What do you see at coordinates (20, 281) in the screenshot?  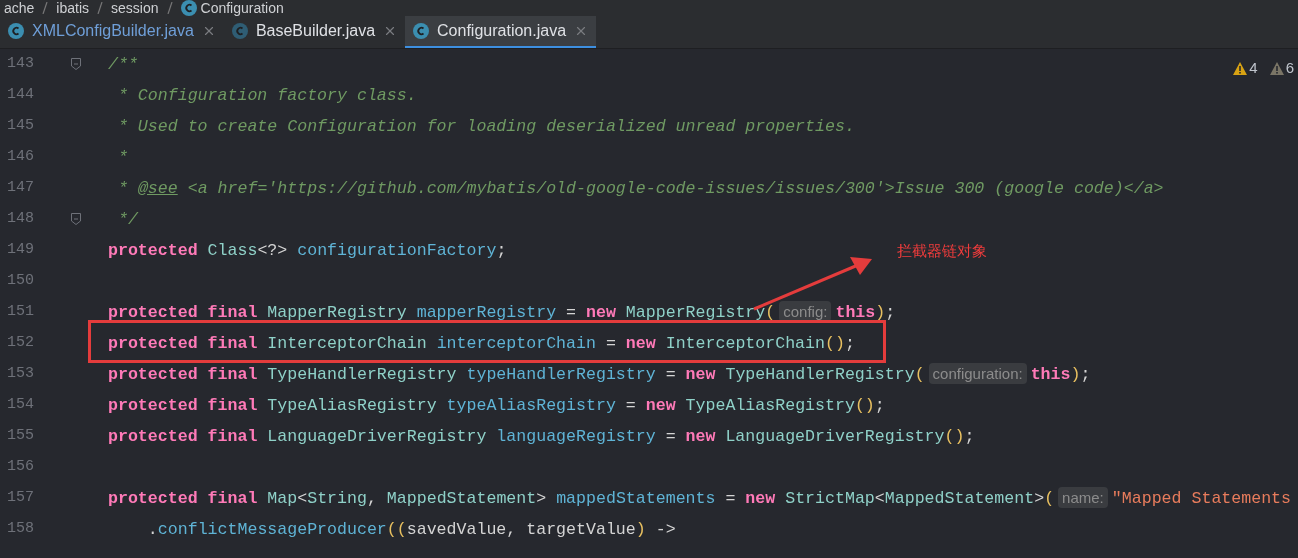 I see `line-number: 150` at bounding box center [20, 281].